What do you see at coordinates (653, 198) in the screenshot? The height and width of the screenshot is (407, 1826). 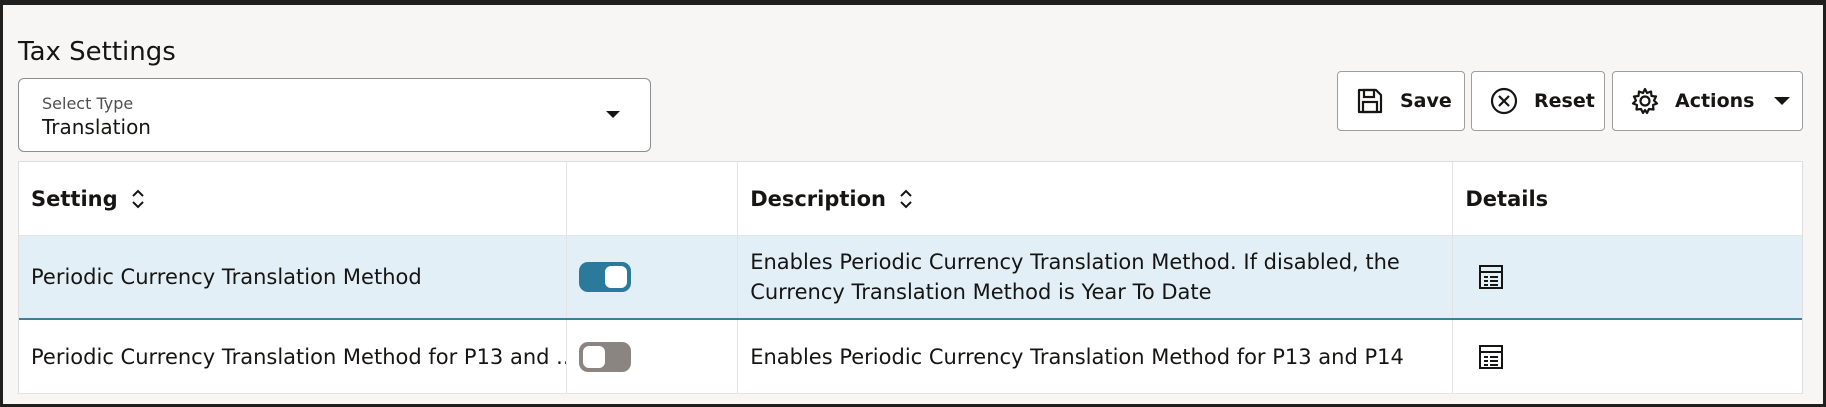 I see `column-header-toggle` at bounding box center [653, 198].